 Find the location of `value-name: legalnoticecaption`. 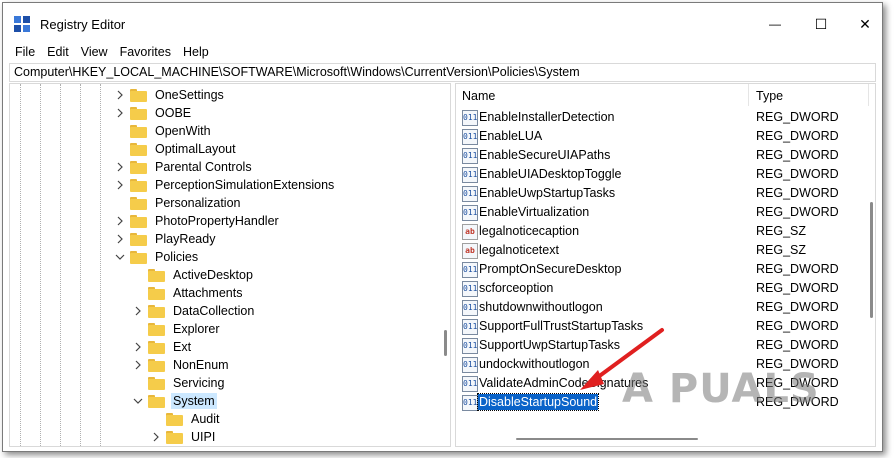

value-name: legalnoticecaption is located at coordinates (529, 231).